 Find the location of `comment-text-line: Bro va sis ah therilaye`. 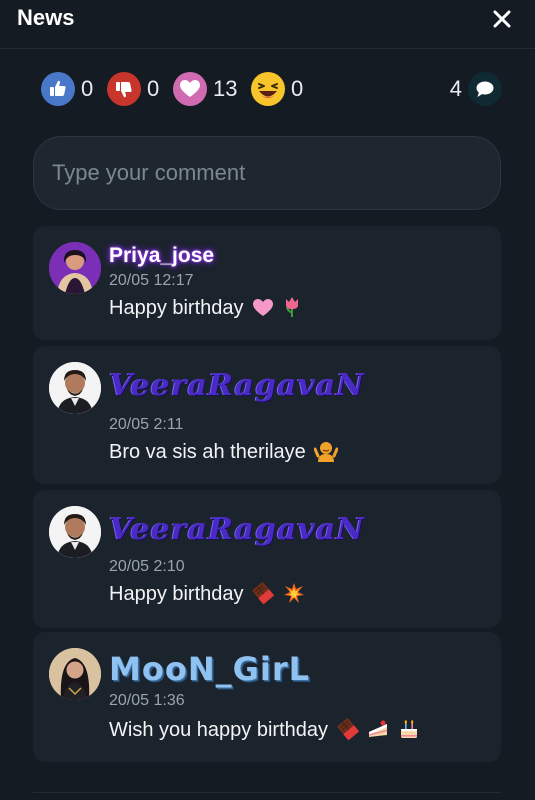

comment-text-line: Bro va sis ah therilaye is located at coordinates (224, 454).